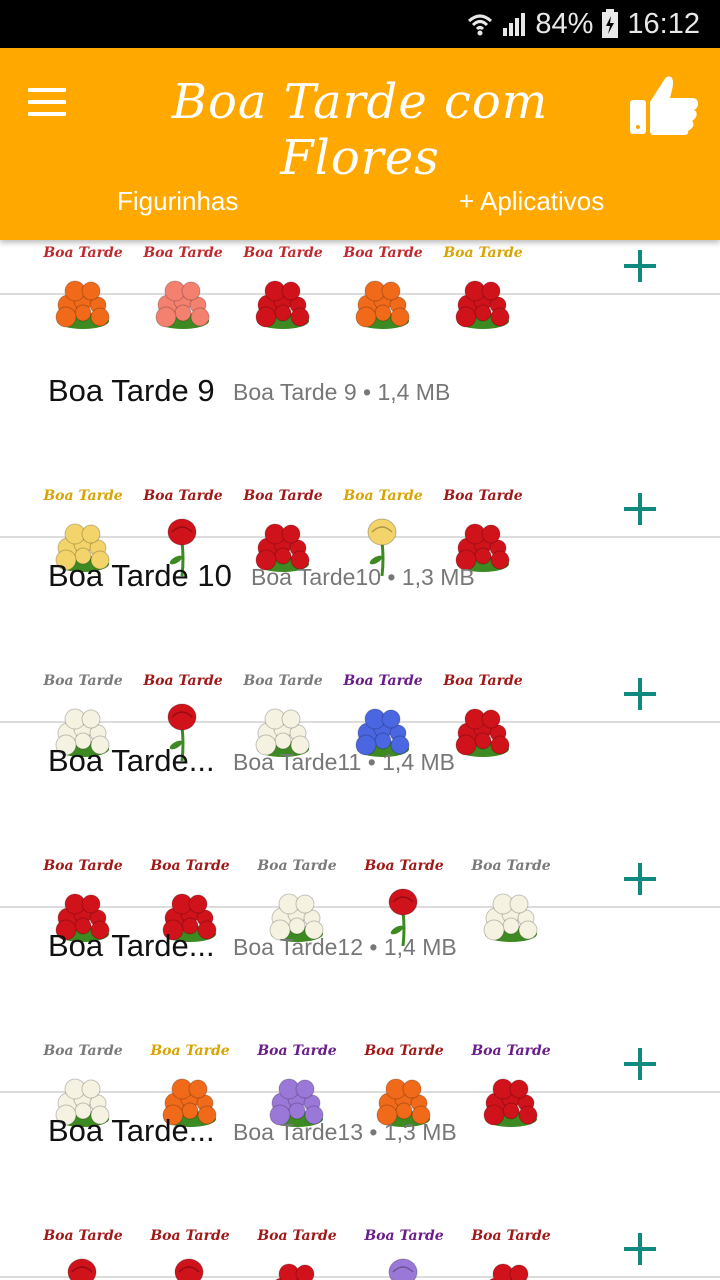 The height and width of the screenshot is (1280, 720). Describe the element at coordinates (663, 23) in the screenshot. I see `clock: 16:12` at that location.